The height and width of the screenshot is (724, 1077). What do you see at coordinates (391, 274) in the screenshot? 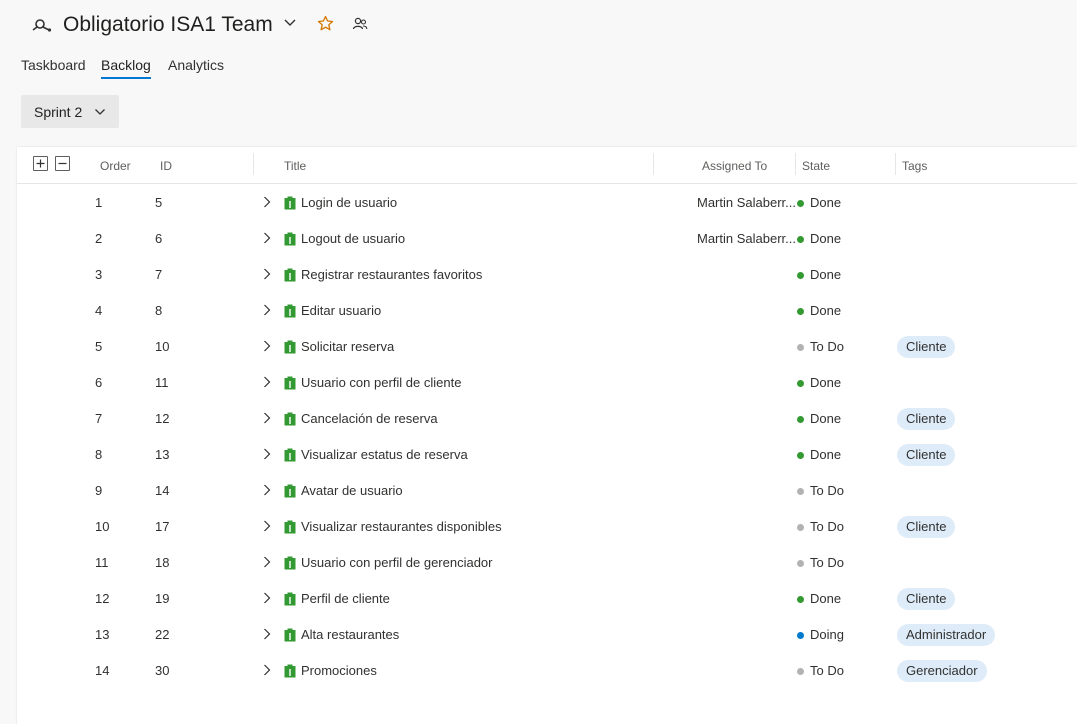
I see `row-title: Registrar restaurantes favoritos` at bounding box center [391, 274].